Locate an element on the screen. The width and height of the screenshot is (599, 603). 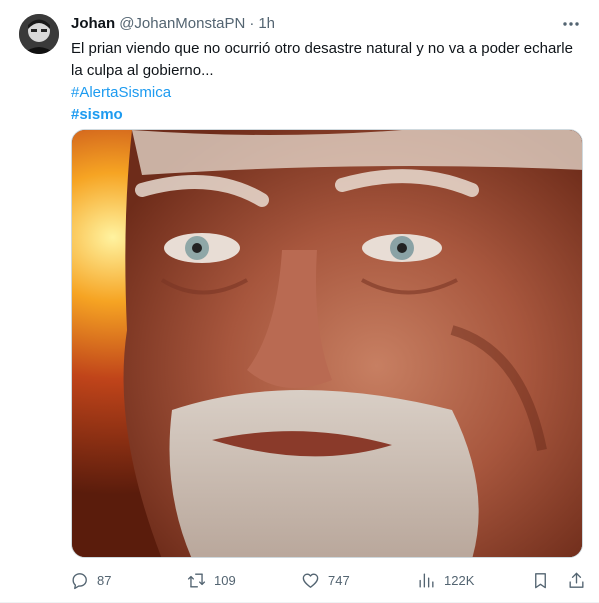
reply-icon is located at coordinates (79, 580).